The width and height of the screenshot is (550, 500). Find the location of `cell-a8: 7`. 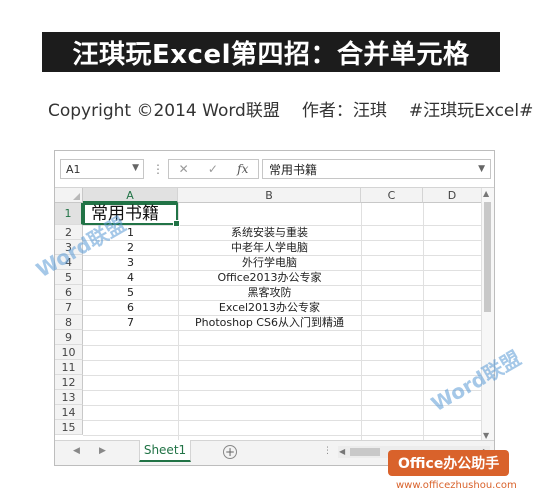

cell-a8: 7 is located at coordinates (130, 322).